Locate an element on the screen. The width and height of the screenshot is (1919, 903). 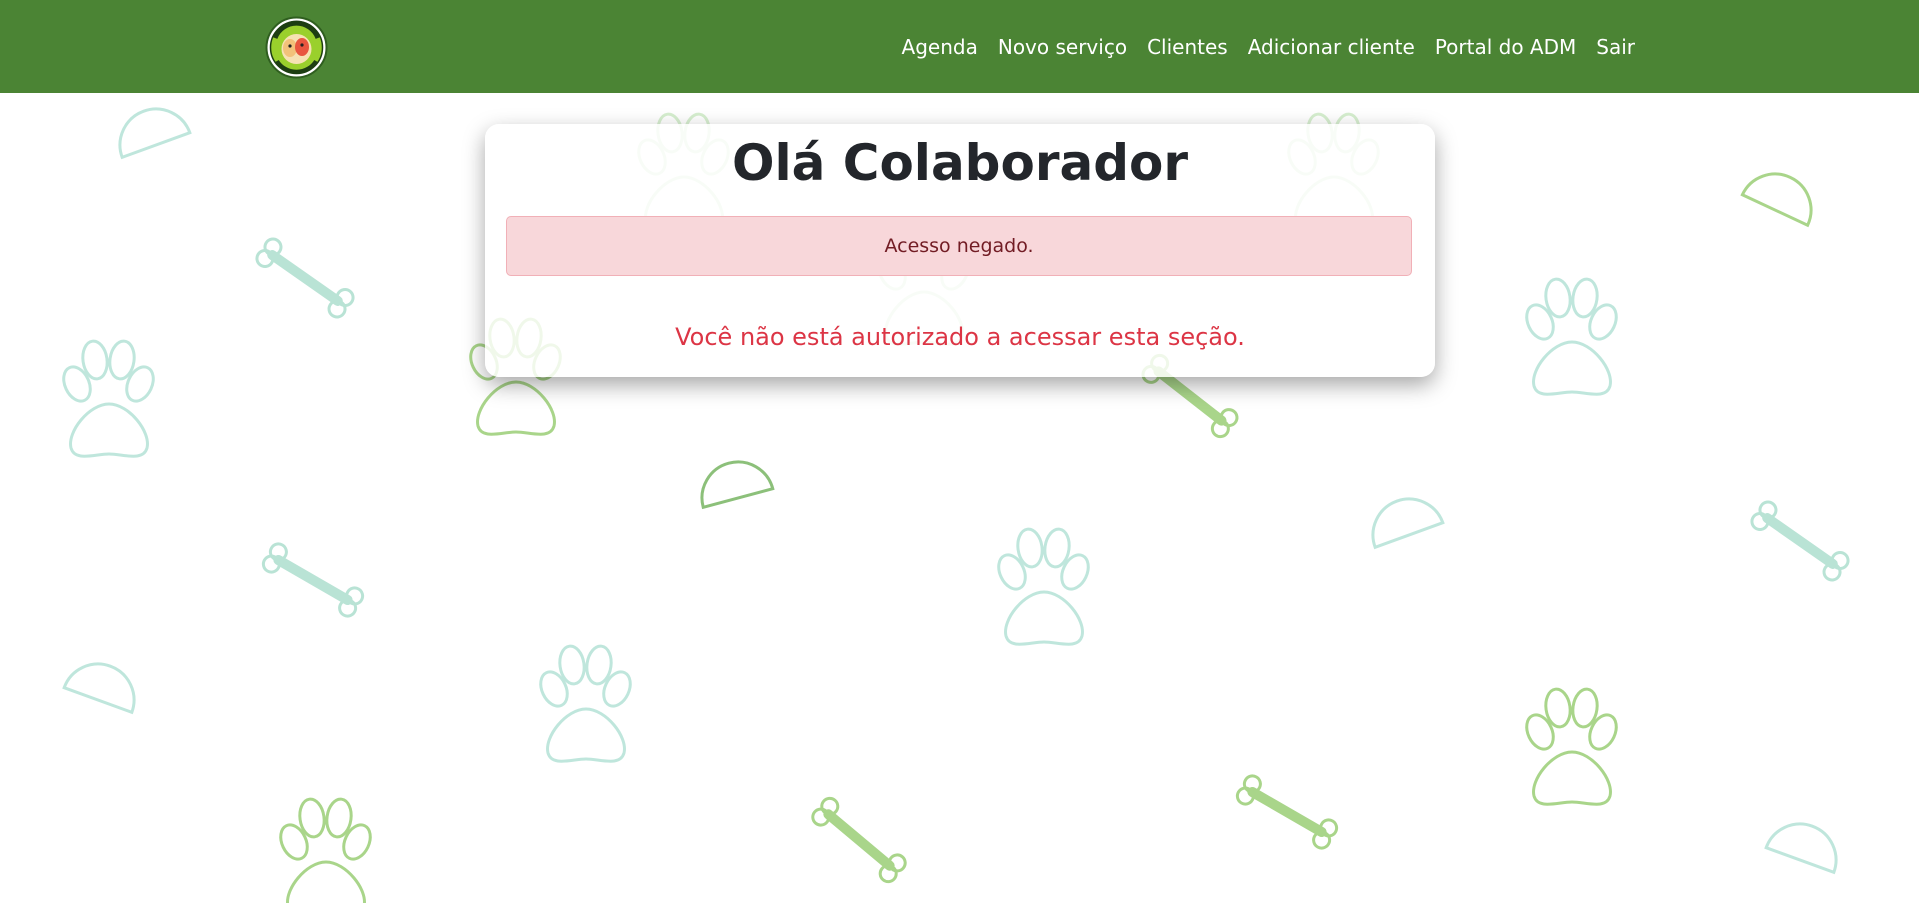
logo-icon is located at coordinates (296, 47).